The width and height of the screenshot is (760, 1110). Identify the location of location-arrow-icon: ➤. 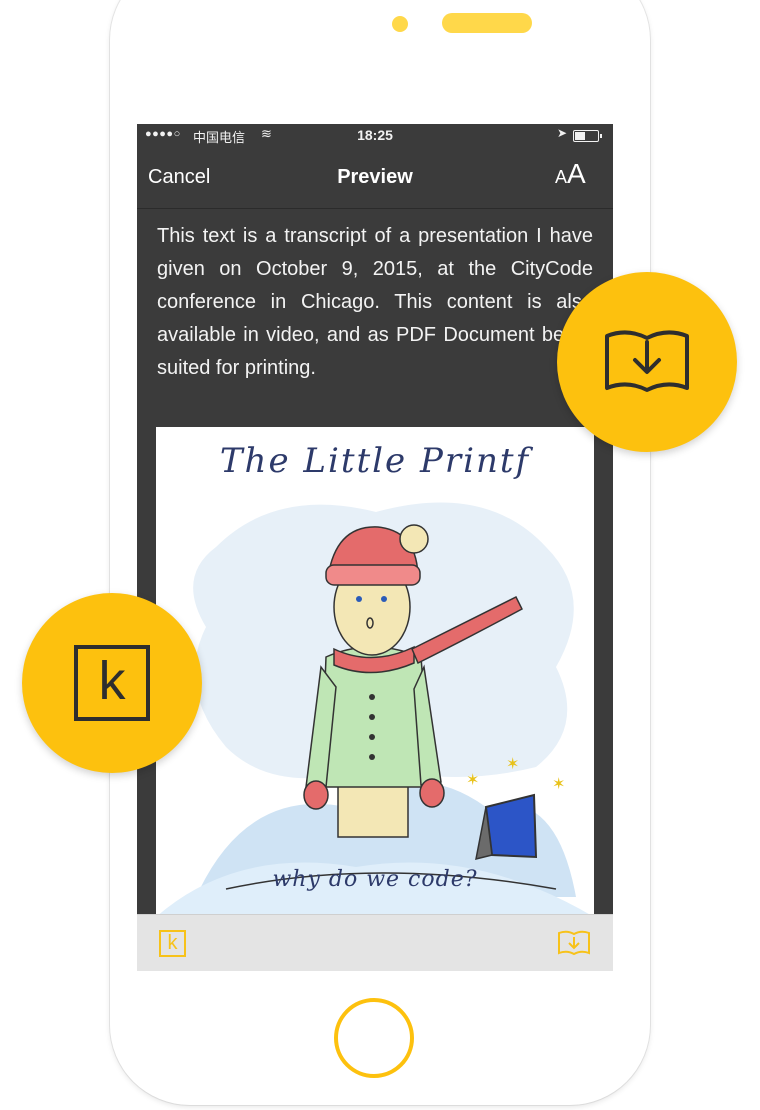
(562, 133).